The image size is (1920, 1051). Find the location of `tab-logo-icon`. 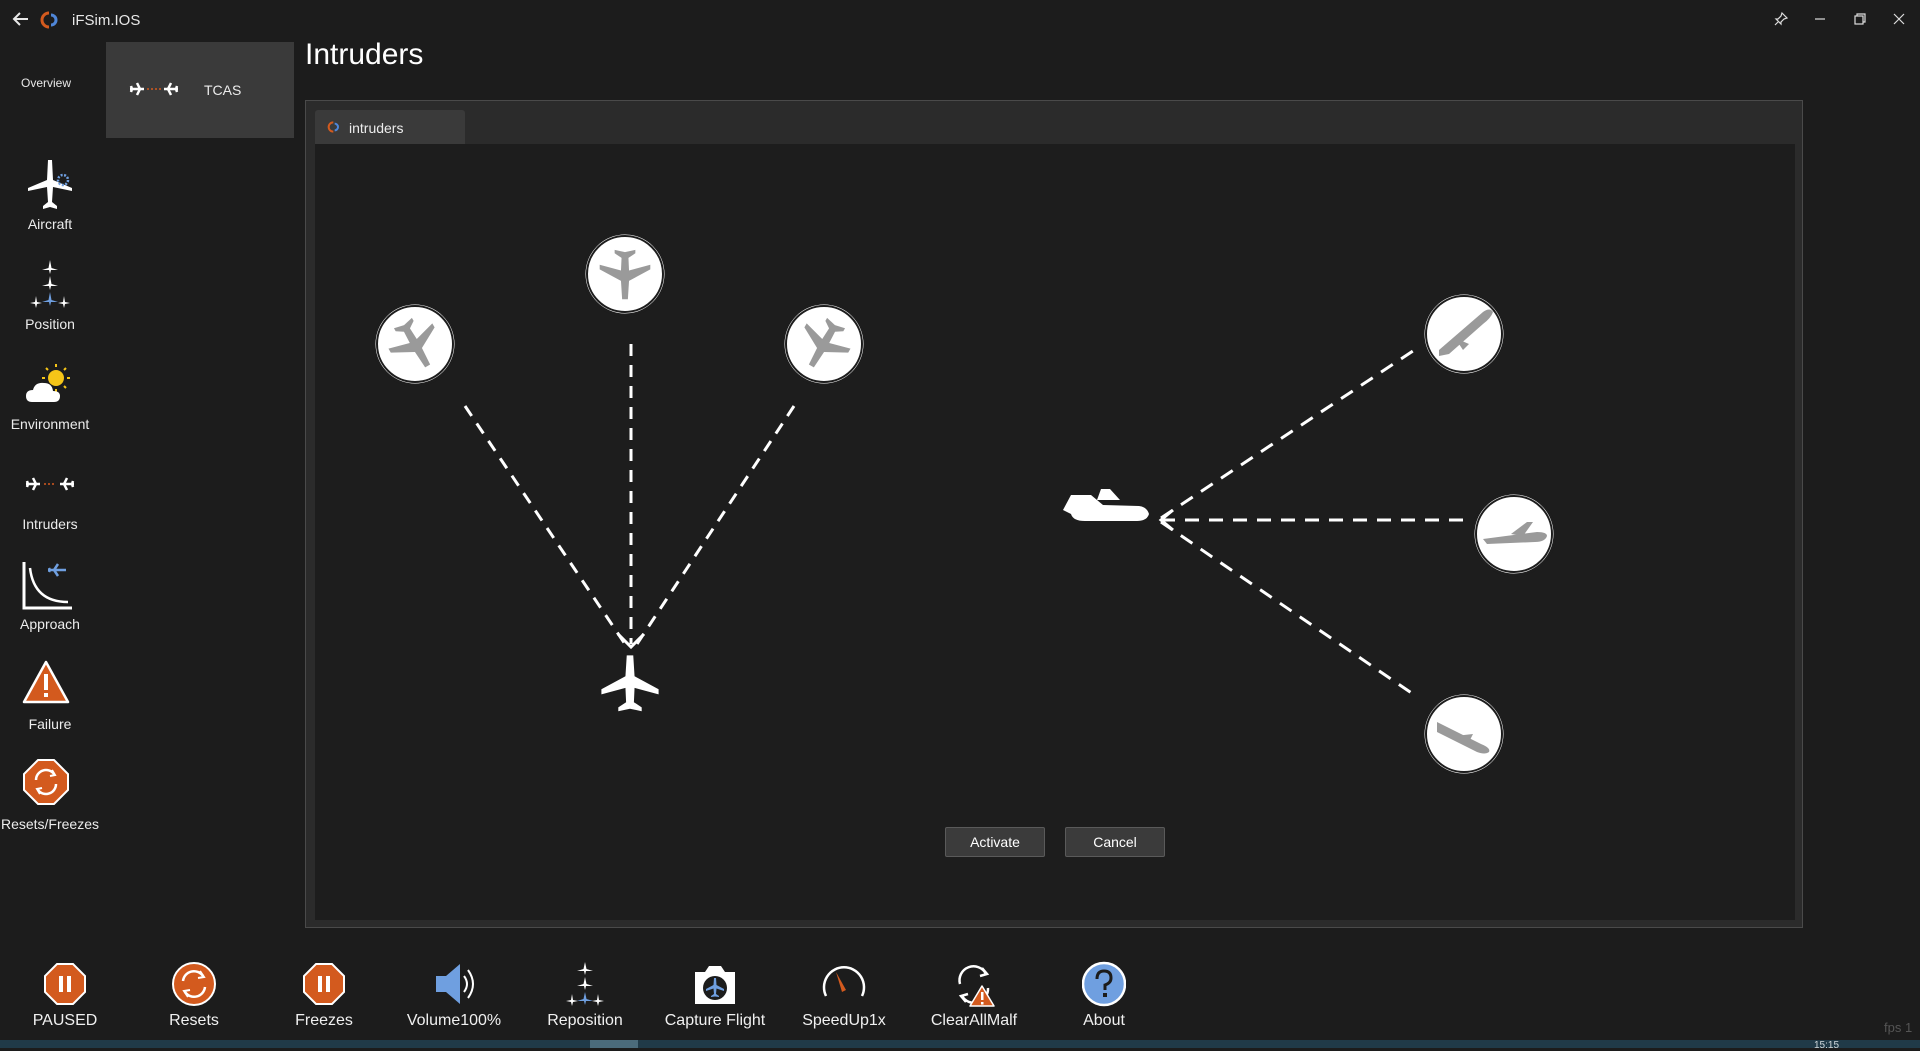

tab-logo-icon is located at coordinates (333, 127).